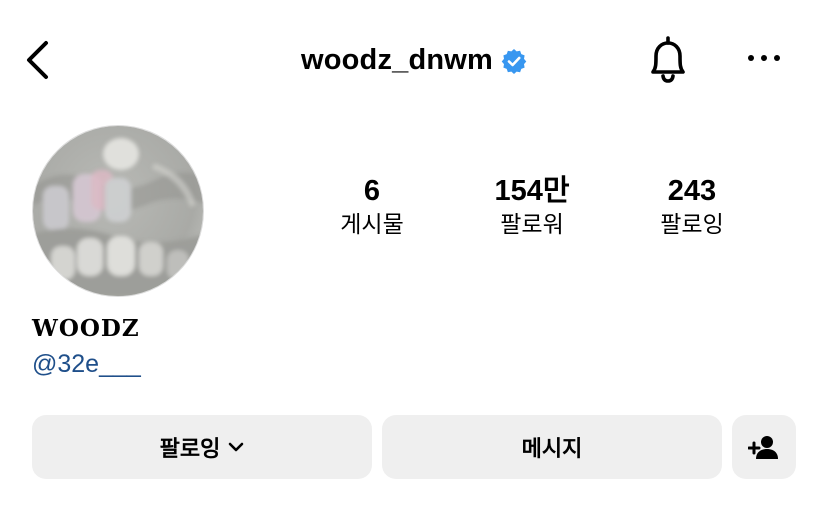 The width and height of the screenshot is (828, 519). I want to click on followers-count: 154만, so click(532, 191).